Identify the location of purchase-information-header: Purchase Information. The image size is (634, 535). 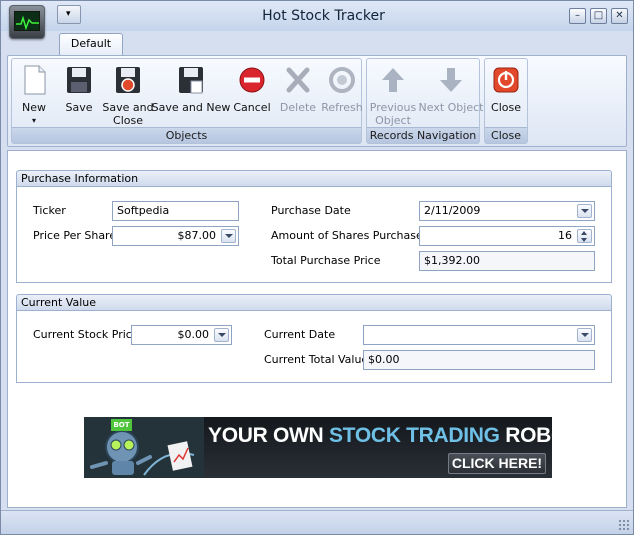
(314, 178).